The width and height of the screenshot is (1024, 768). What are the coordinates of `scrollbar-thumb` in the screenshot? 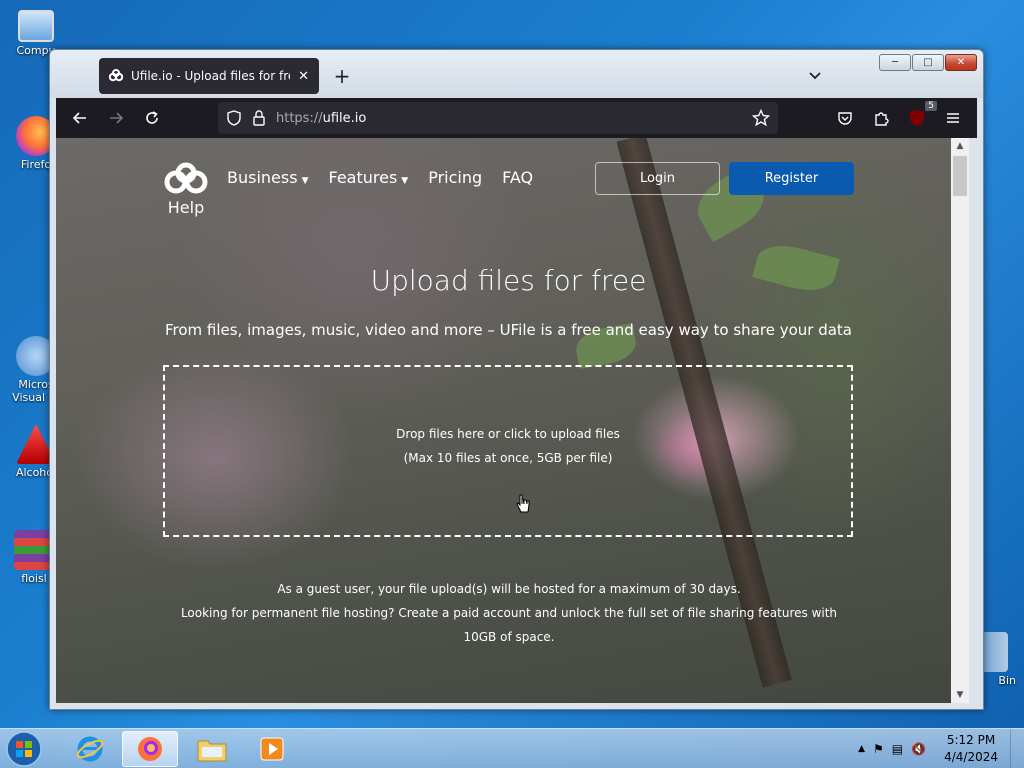 It's located at (960, 176).